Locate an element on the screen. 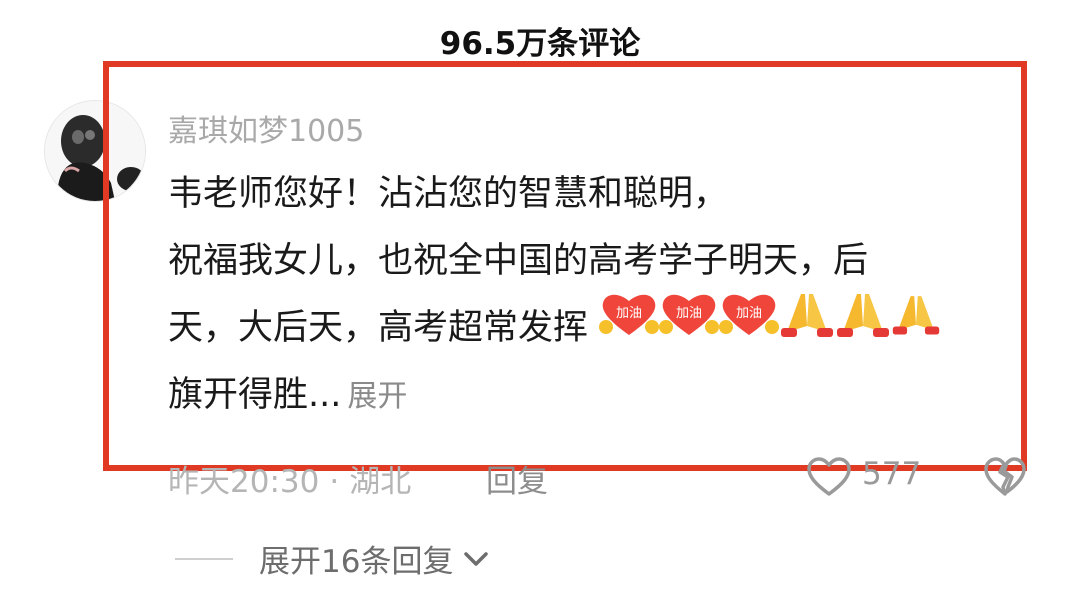  comment-meta: 昨天20:30 · 湖北 is located at coordinates (289, 478).